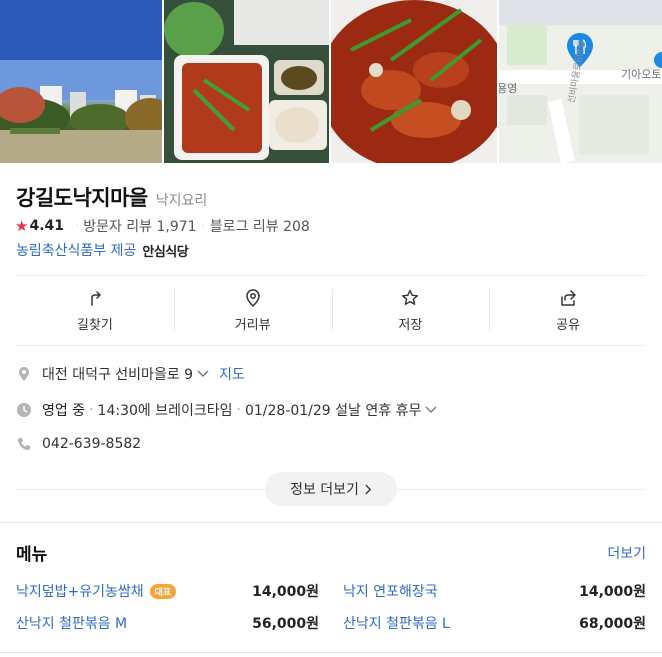 This screenshot has width=662, height=657. I want to click on place-title-row: 강길도낙지마을 낙지요리, so click(111, 197).